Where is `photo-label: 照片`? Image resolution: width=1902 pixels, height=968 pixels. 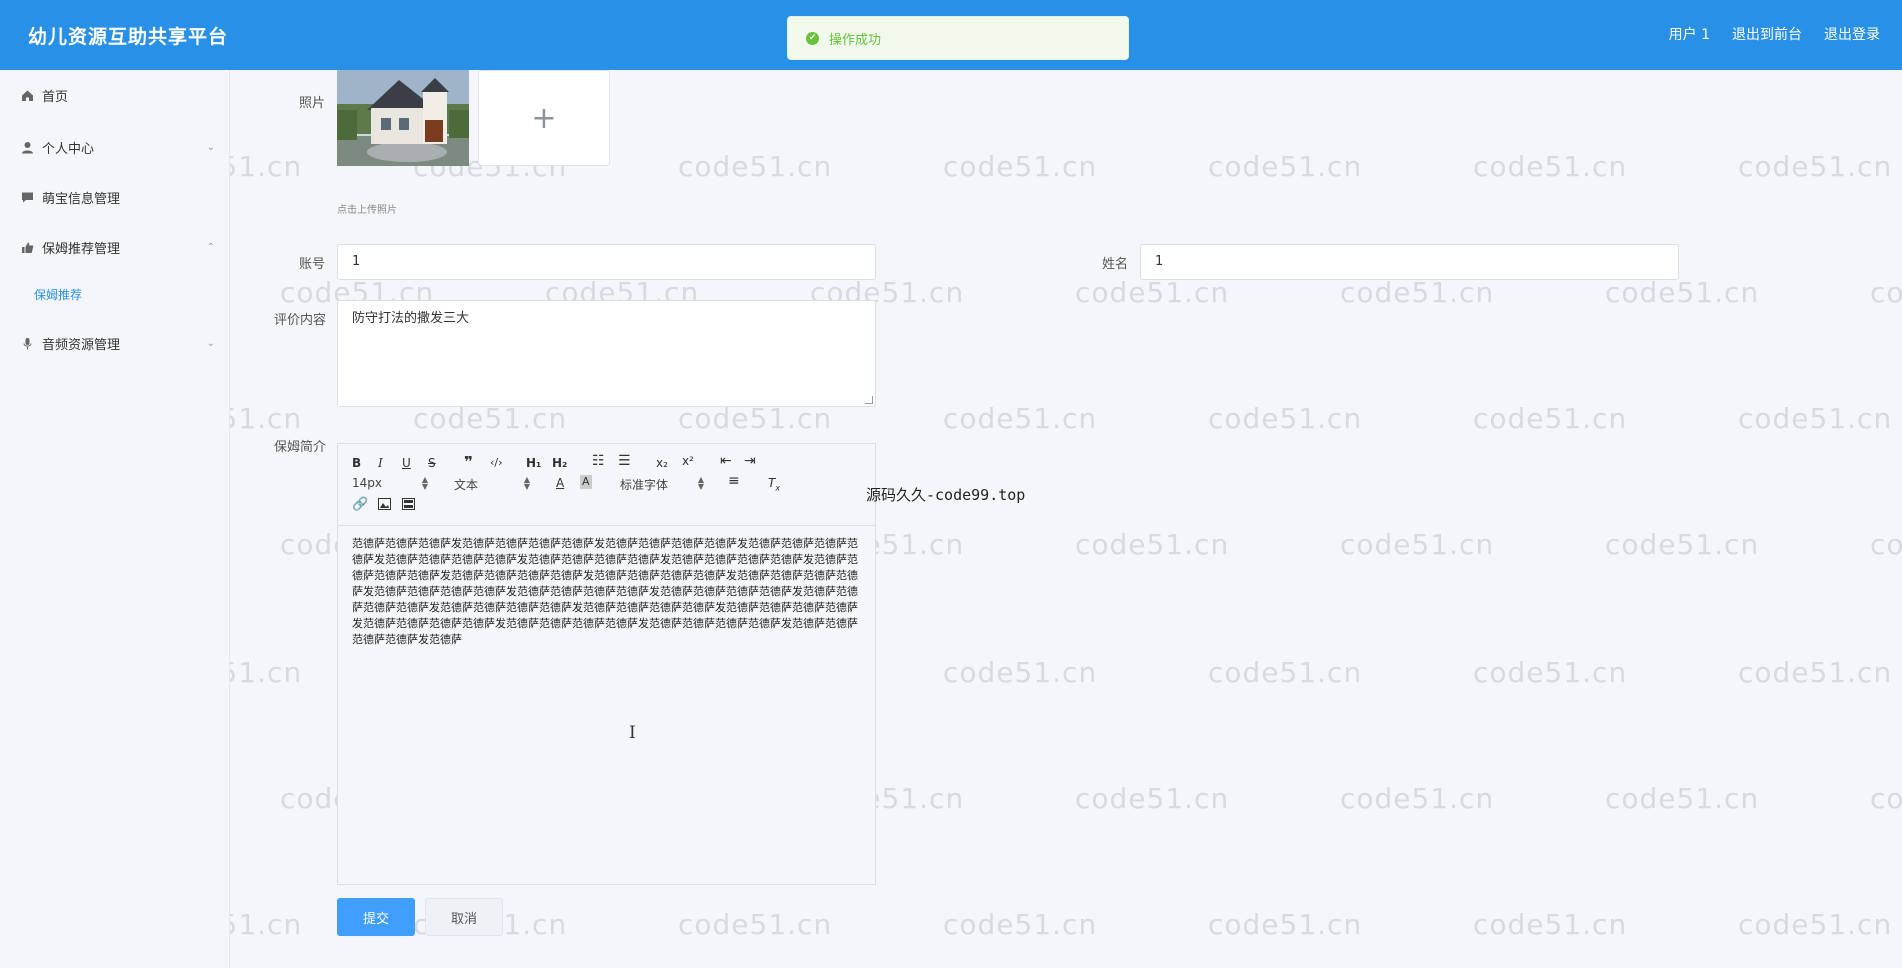
photo-label: 照片 is located at coordinates (311, 103).